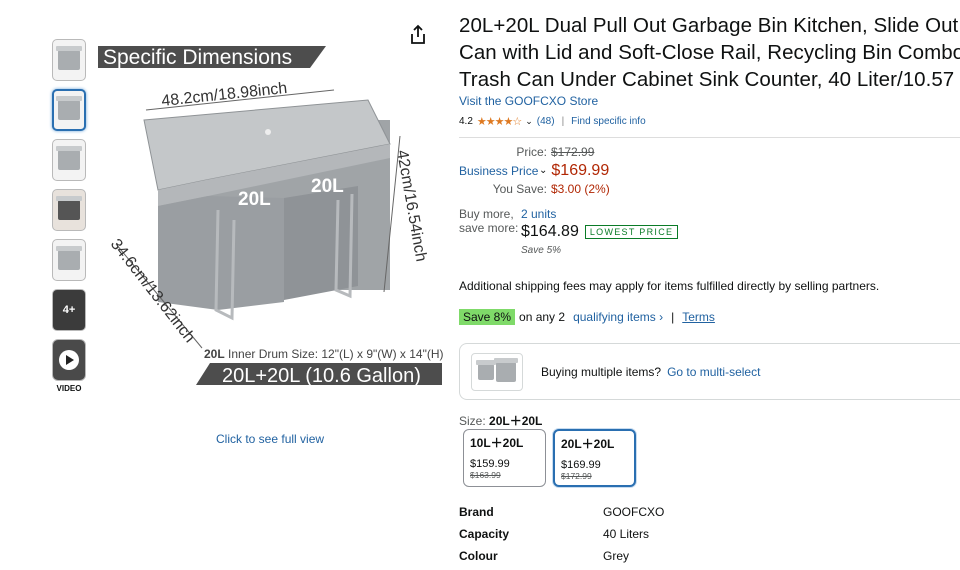  I want to click on share-icon, so click(418, 35).